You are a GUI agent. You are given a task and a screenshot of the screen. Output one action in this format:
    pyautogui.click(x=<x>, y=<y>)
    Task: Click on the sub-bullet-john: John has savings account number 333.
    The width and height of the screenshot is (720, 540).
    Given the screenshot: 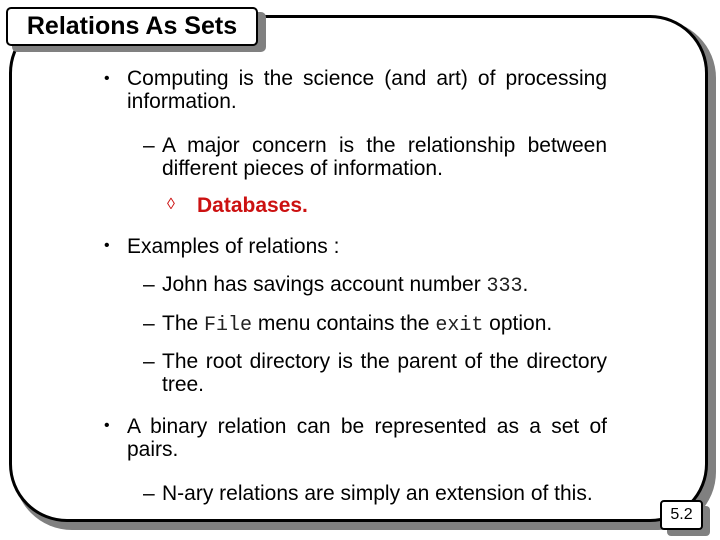 What is the action you would take?
    pyautogui.click(x=345, y=285)
    